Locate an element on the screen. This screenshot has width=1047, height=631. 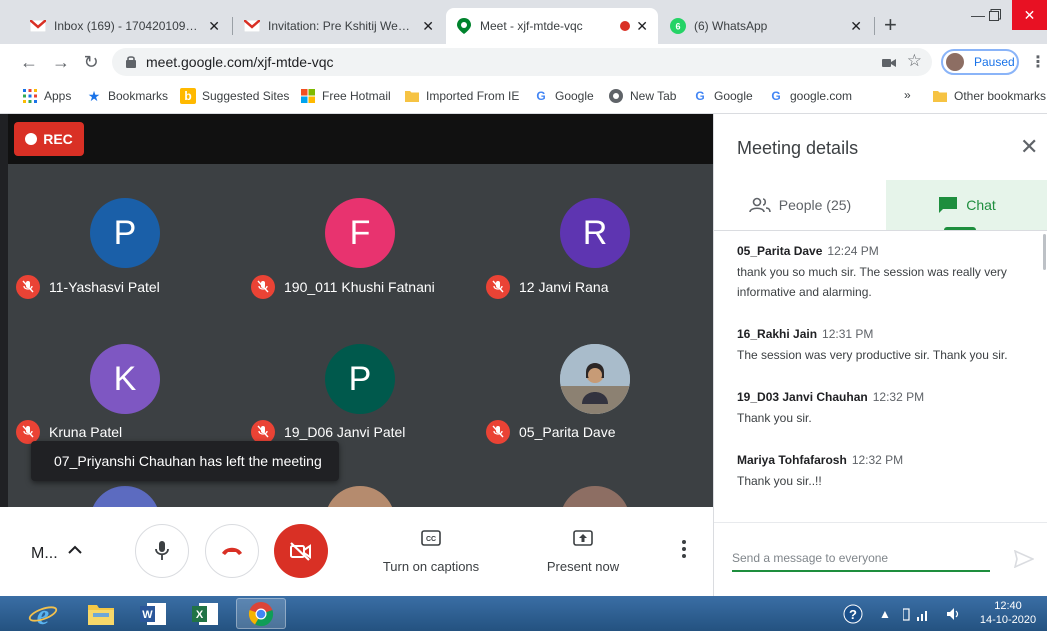
bookmark-label: Google is located at coordinates (574, 96).